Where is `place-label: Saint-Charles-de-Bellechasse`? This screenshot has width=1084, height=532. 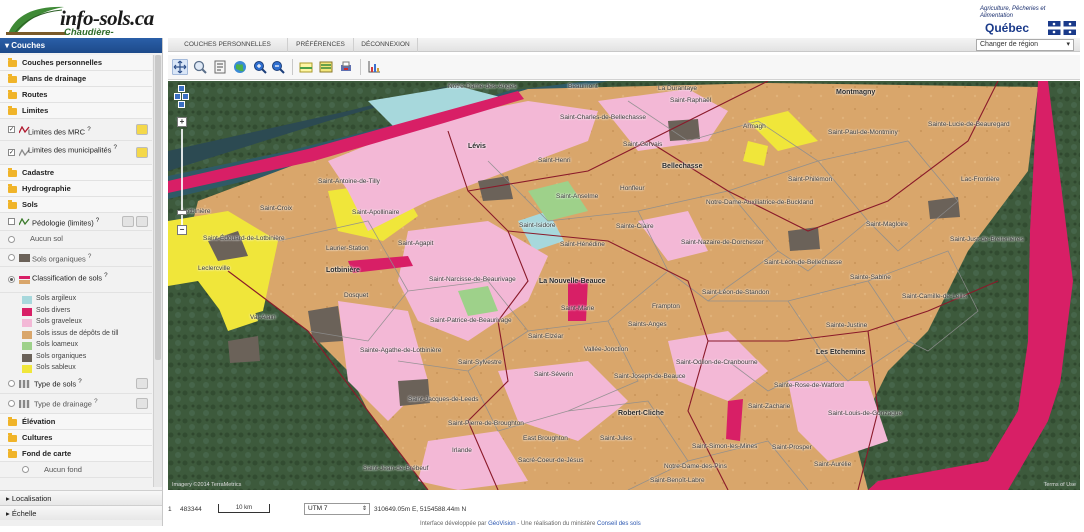
place-label: Saint-Charles-de-Bellechasse is located at coordinates (603, 117).